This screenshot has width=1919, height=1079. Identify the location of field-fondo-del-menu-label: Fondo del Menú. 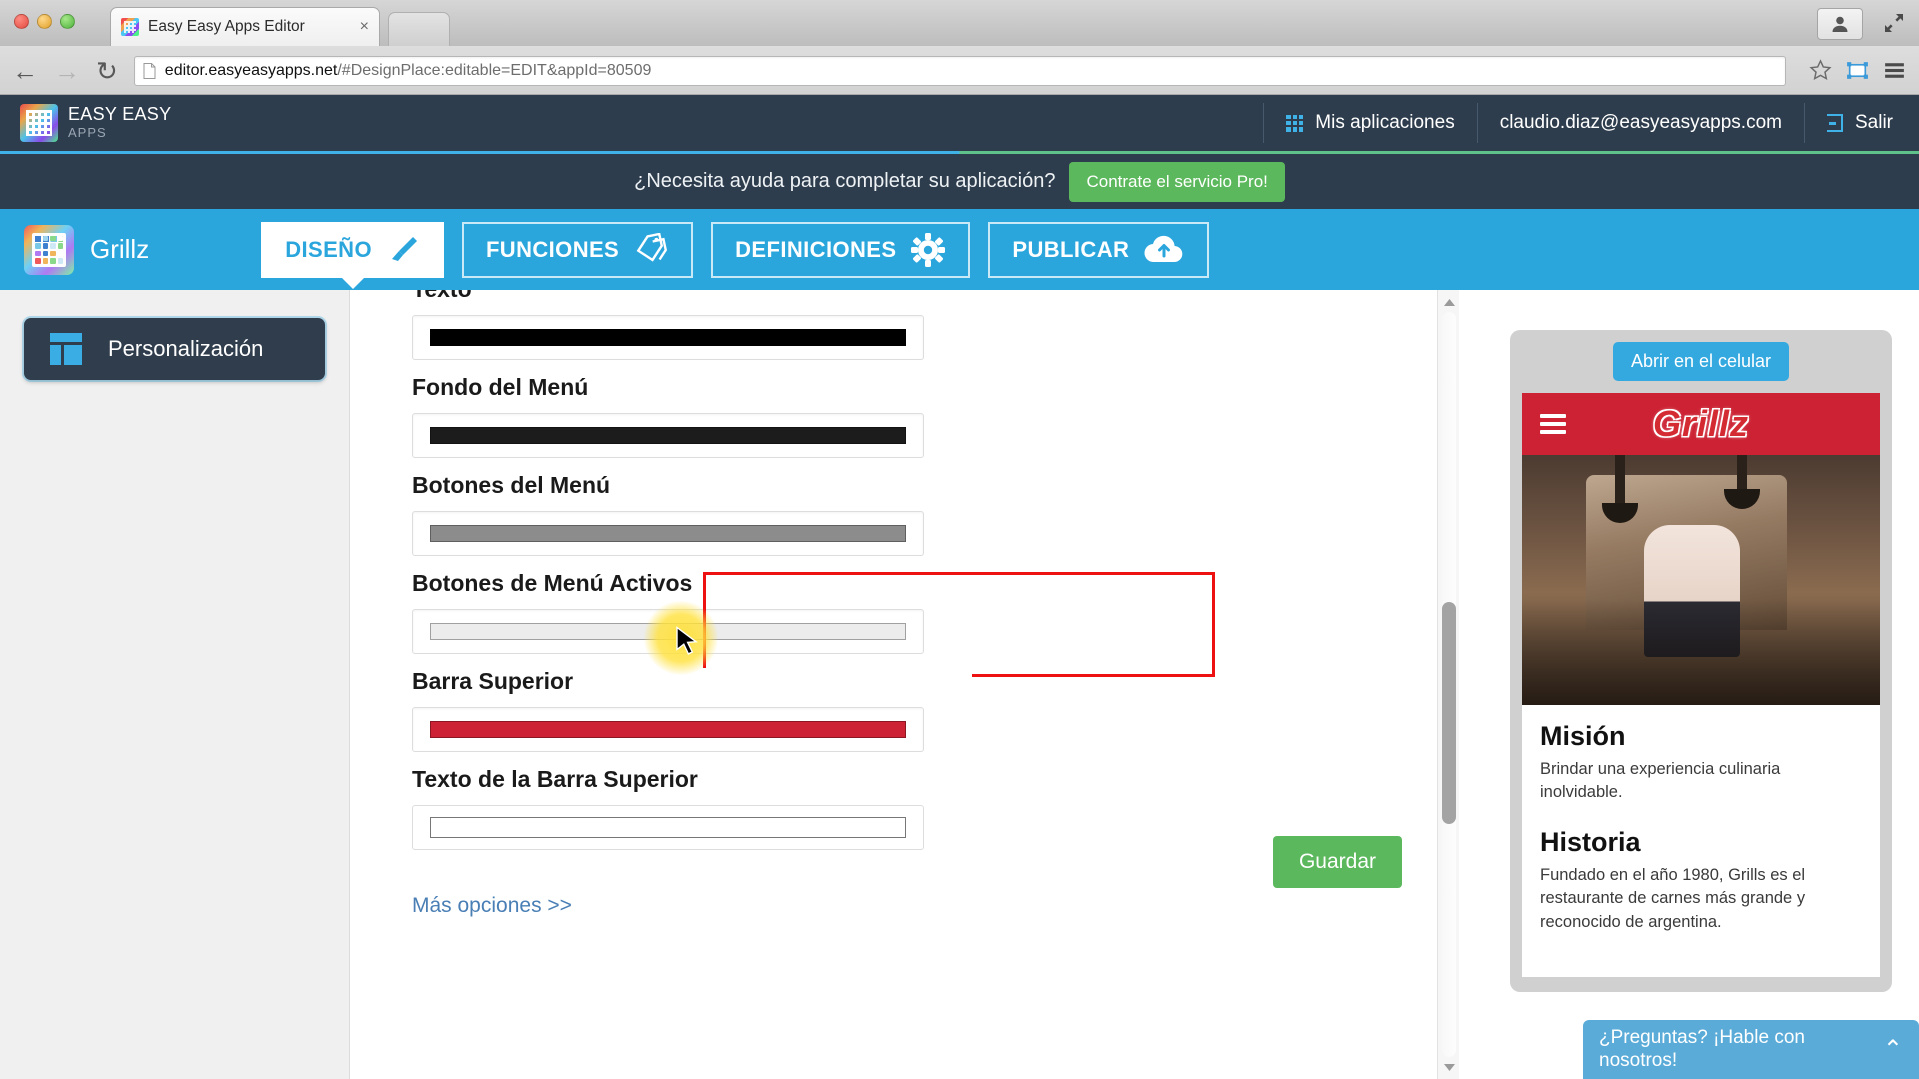
(500, 387).